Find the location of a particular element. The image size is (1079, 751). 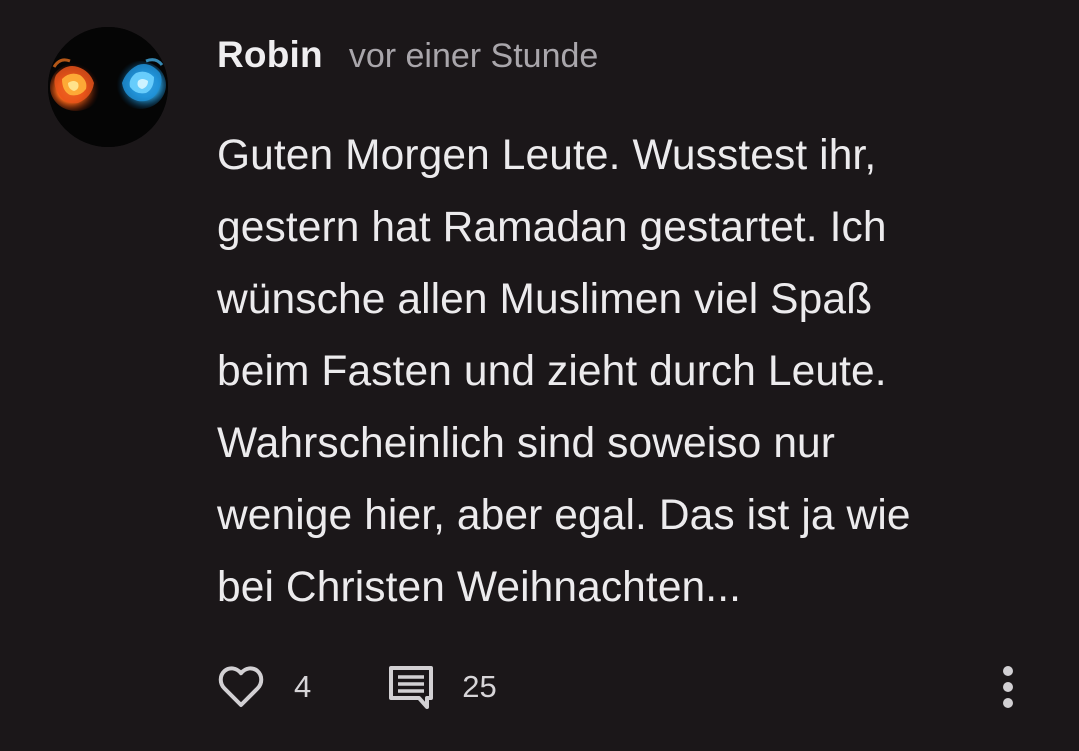

avatar-image is located at coordinates (108, 87).